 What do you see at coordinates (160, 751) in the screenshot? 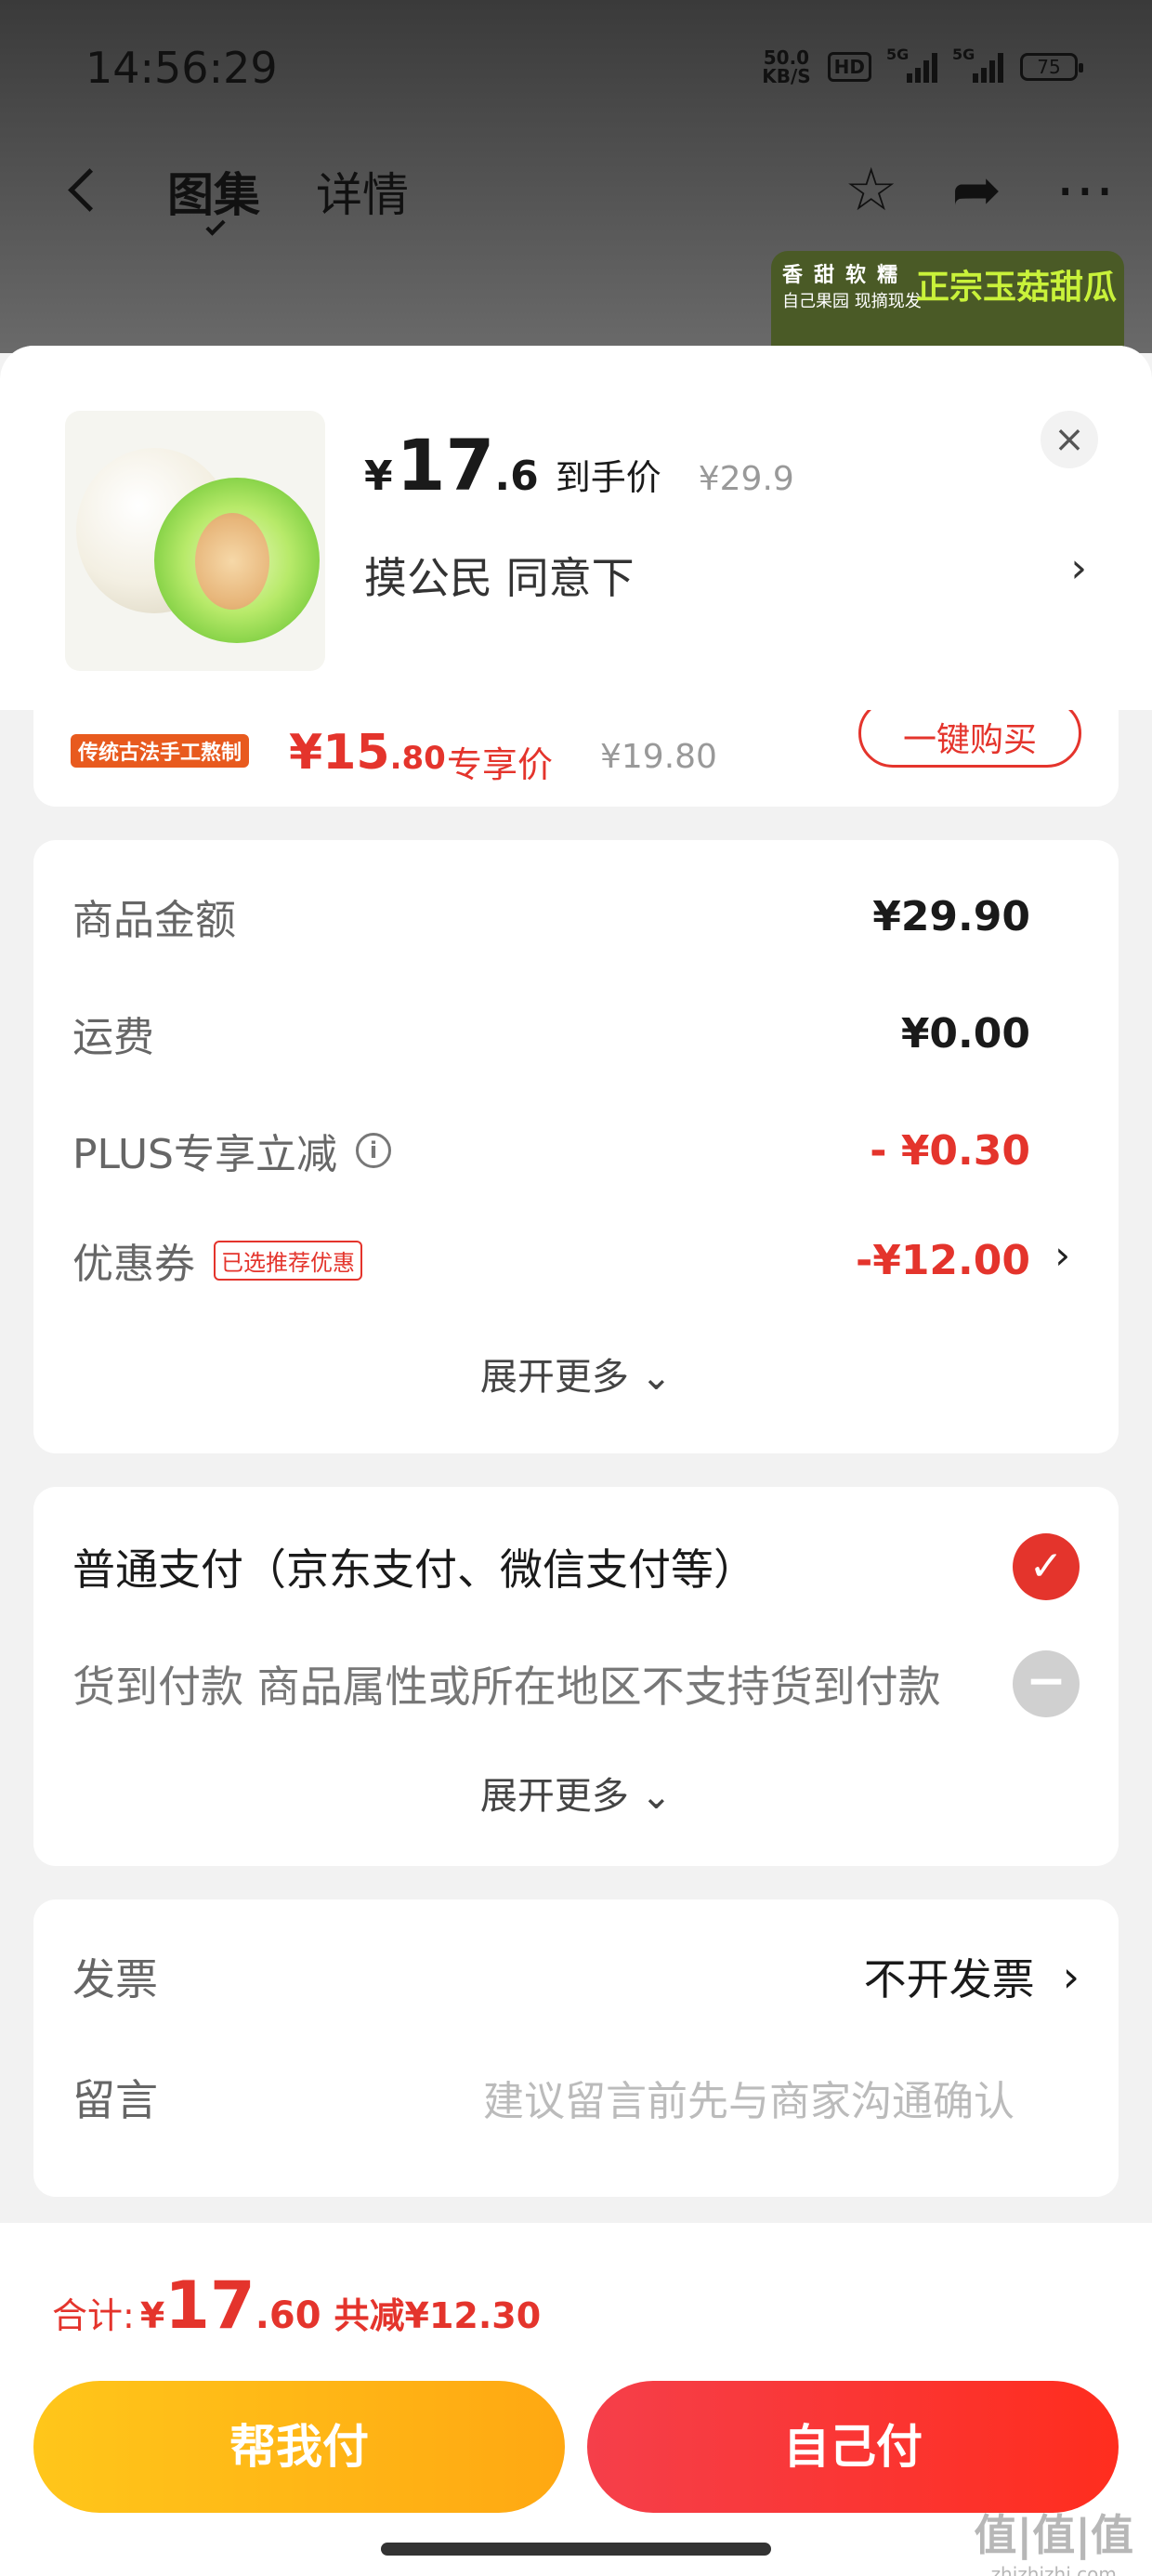
I see `promo-badge: 传统古法手工熬制` at bounding box center [160, 751].